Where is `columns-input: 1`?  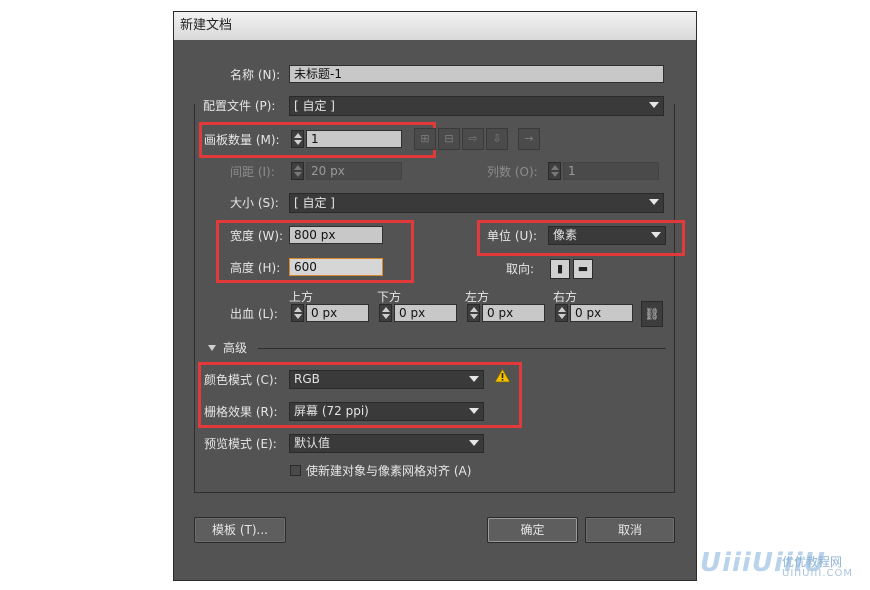 columns-input: 1 is located at coordinates (611, 171).